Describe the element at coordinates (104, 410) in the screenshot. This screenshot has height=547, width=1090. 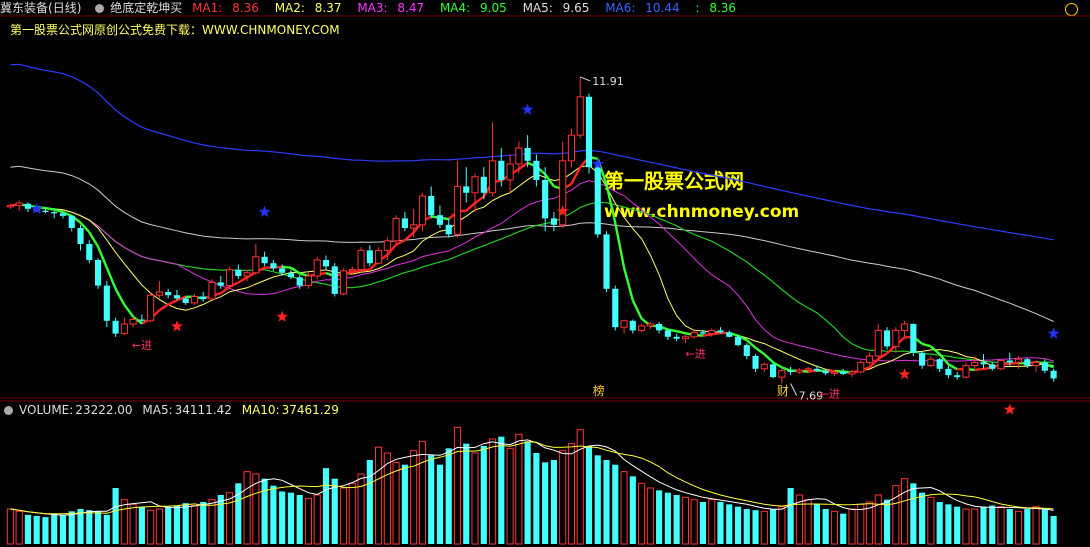
I see `volume-value: 23222.00` at that location.